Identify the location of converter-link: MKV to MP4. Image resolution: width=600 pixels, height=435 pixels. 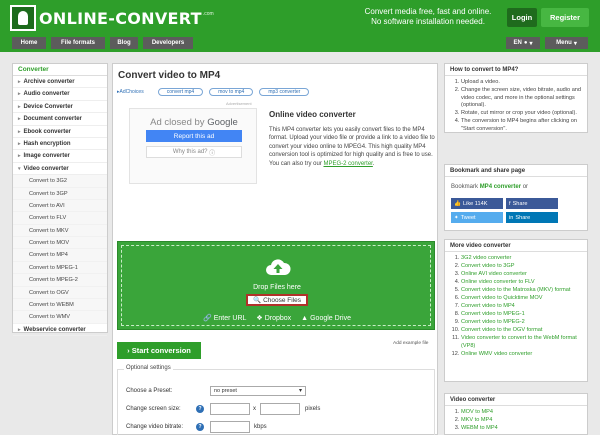
(521, 421).